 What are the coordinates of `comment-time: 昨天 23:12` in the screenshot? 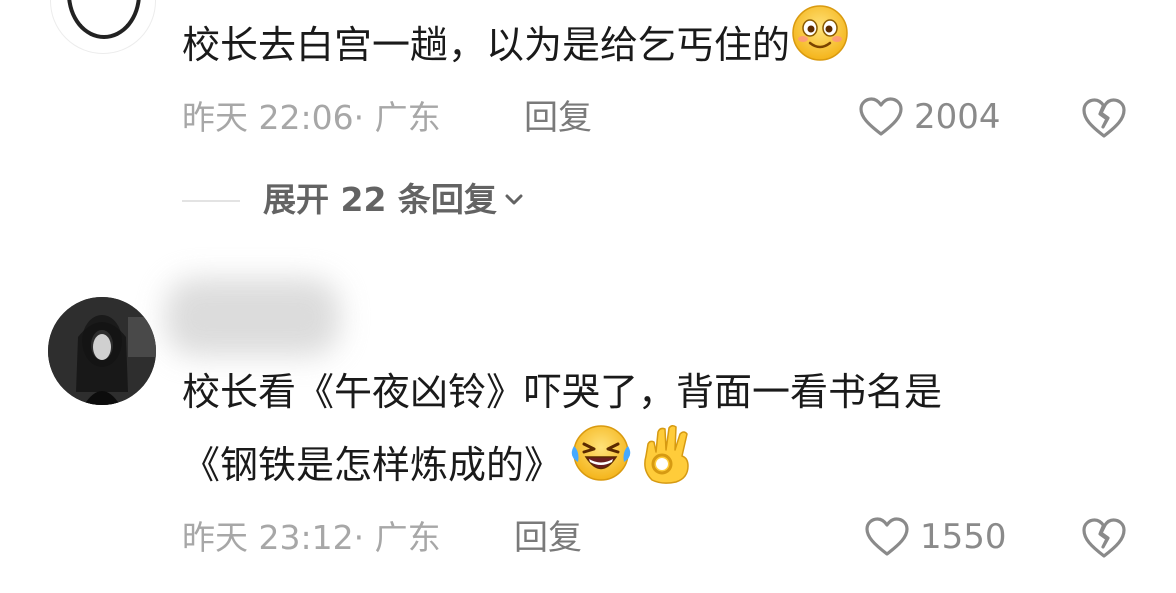 It's located at (268, 537).